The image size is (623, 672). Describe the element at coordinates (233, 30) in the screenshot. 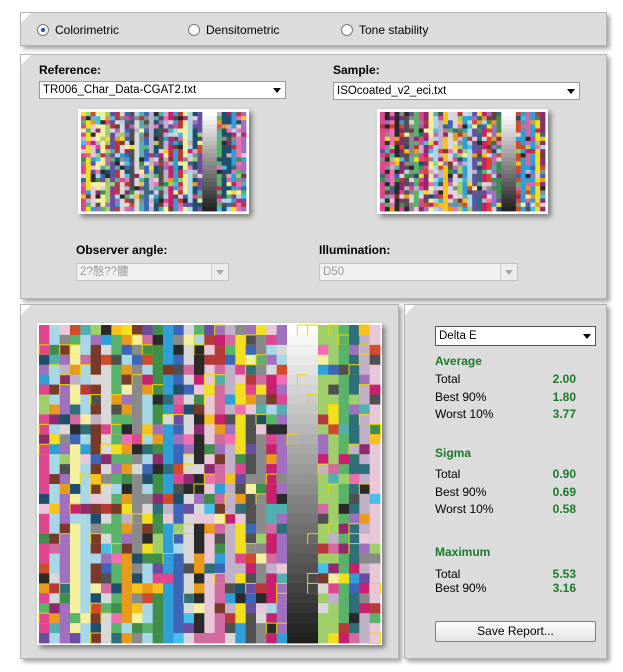

I see `radio-densitometric: Densitometric` at that location.